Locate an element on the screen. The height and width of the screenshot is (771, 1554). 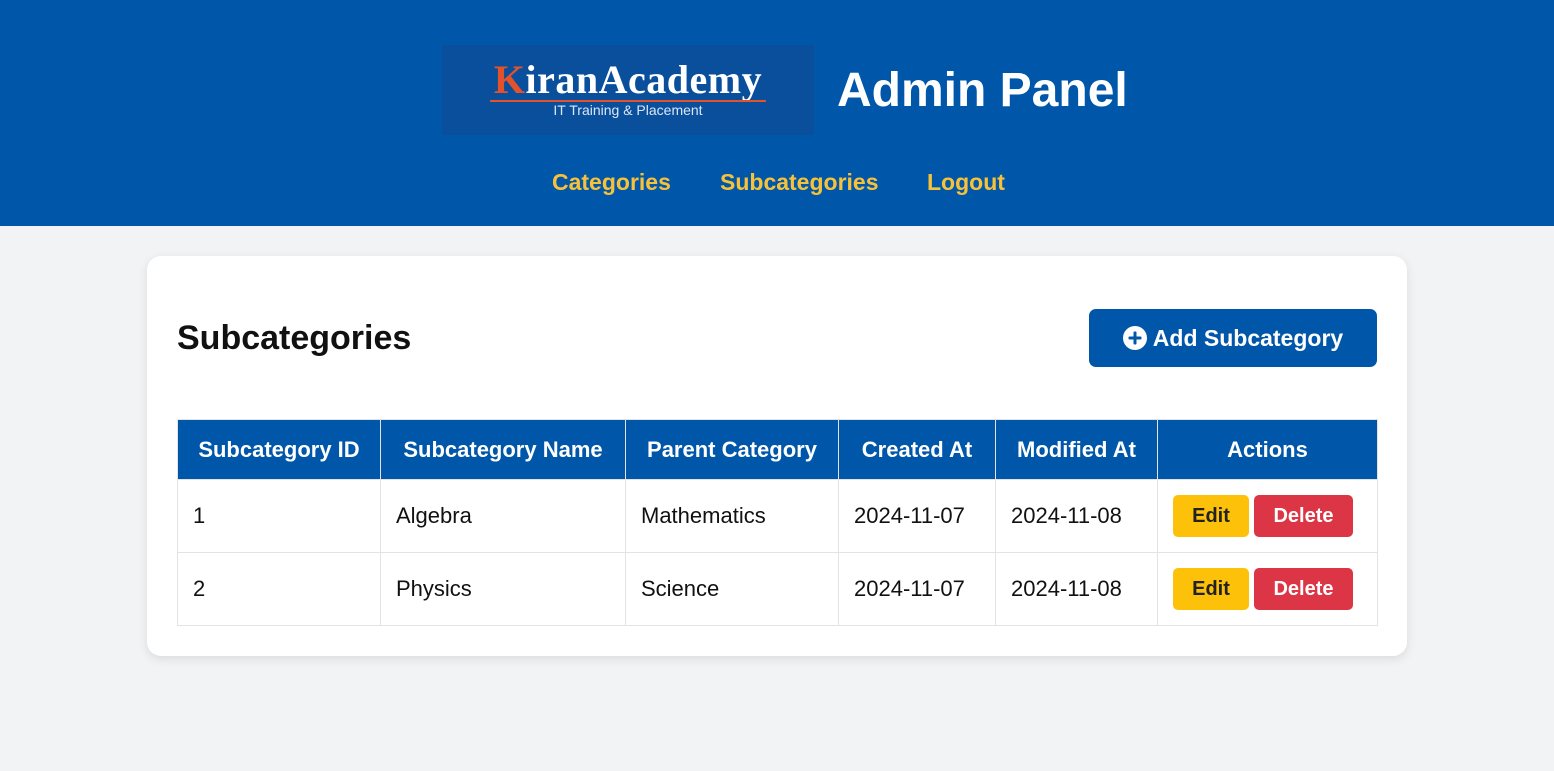
column-header-created: Created At is located at coordinates (917, 449).